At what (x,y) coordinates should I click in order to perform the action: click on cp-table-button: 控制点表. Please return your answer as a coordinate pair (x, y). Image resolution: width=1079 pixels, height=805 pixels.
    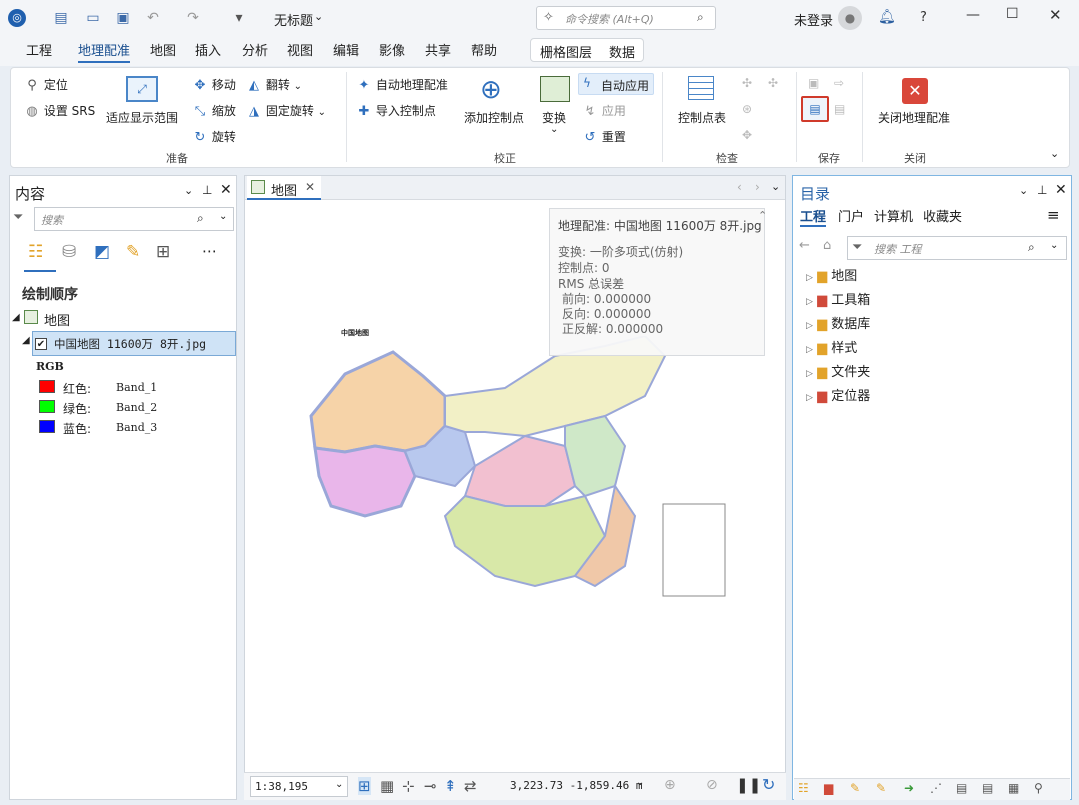
    Looking at the image, I should click on (705, 101).